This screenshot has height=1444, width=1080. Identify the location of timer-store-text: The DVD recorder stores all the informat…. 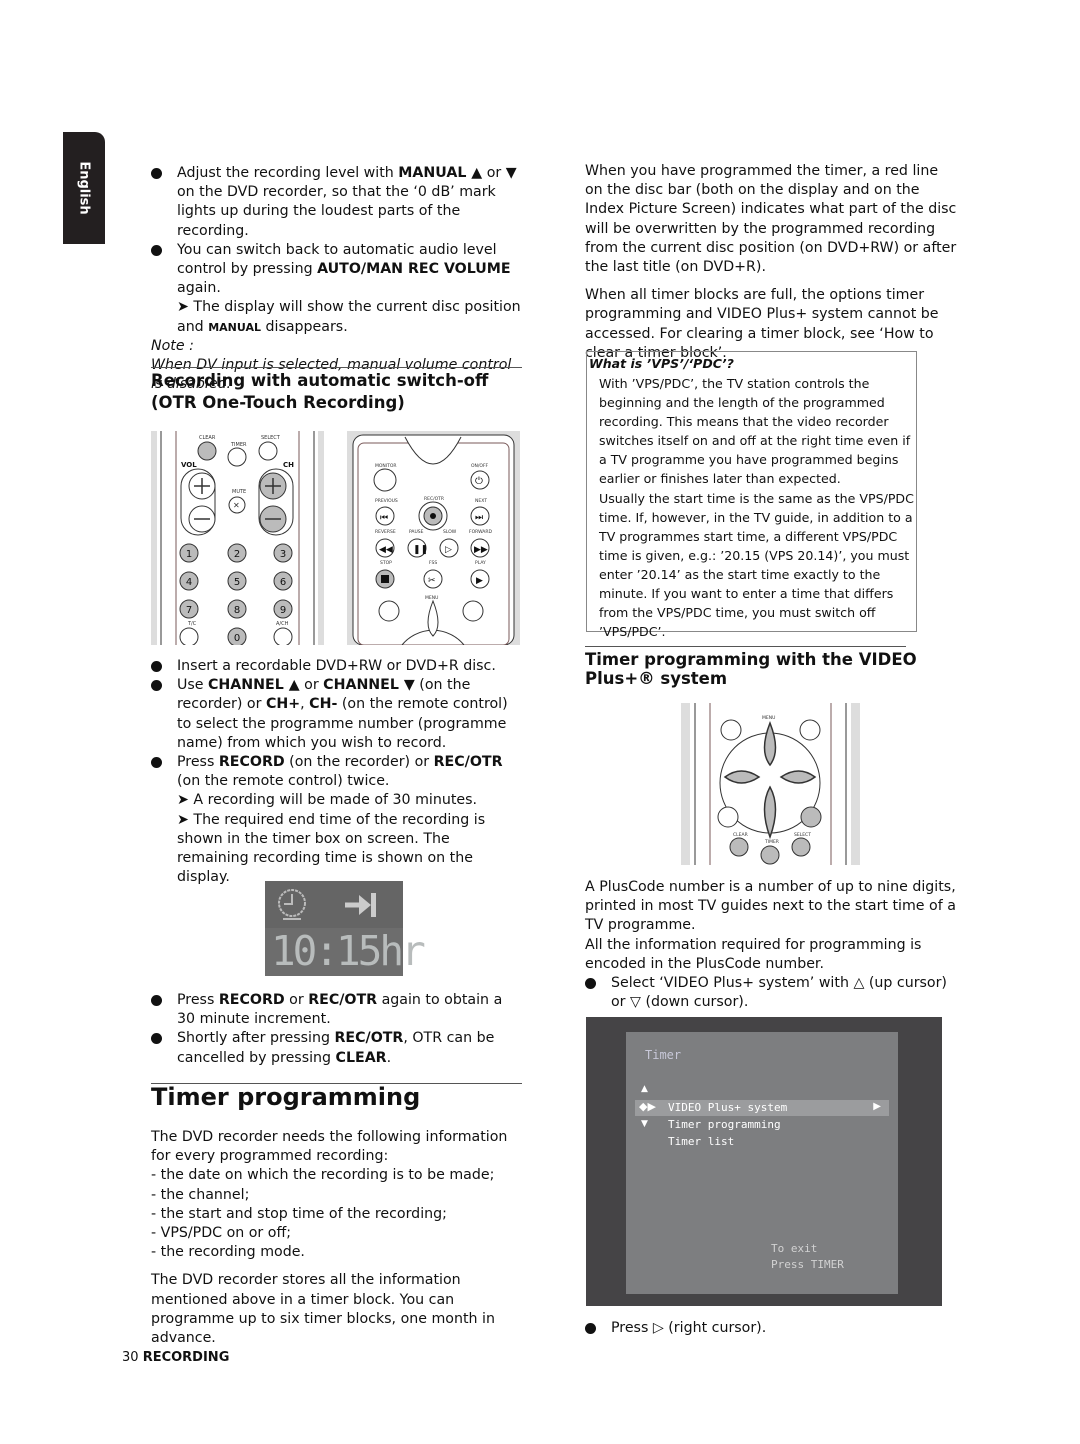
(323, 1309).